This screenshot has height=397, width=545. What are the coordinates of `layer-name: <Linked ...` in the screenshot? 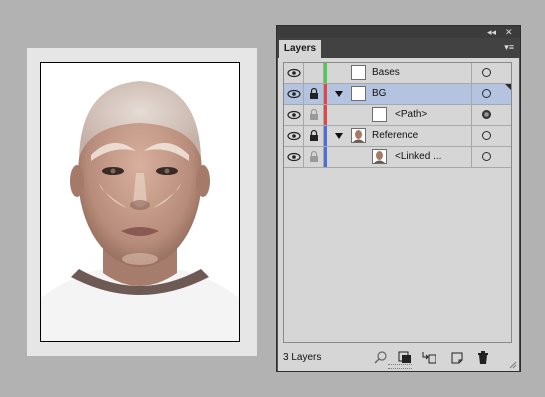 It's located at (418, 157).